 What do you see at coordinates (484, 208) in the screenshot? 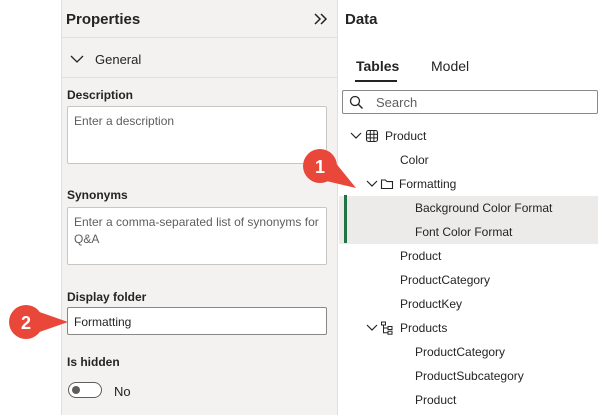
I see `tree-item-label: Background Color Format` at bounding box center [484, 208].